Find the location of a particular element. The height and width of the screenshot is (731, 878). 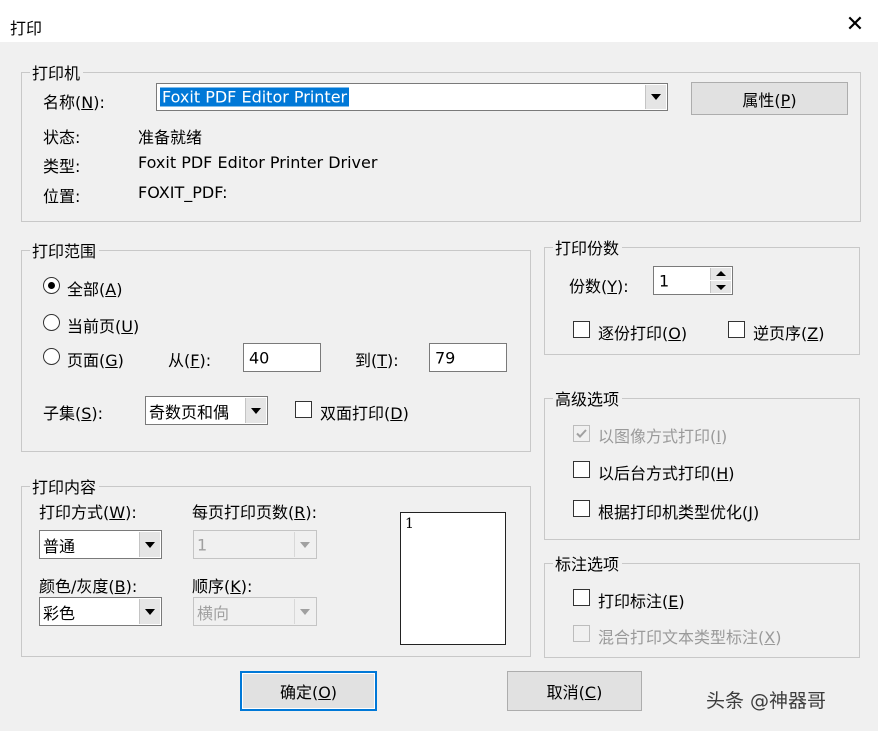

order-select: 横向 is located at coordinates (255, 611).